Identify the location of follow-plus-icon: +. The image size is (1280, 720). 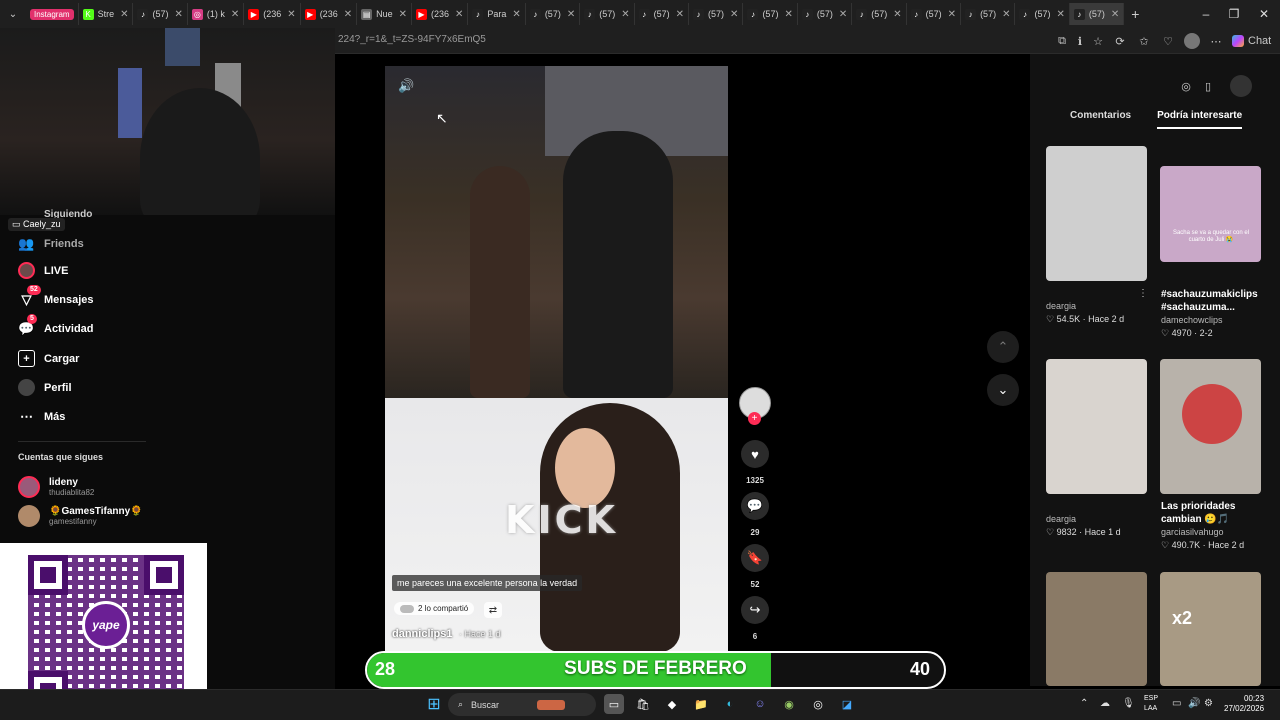
(754, 418).